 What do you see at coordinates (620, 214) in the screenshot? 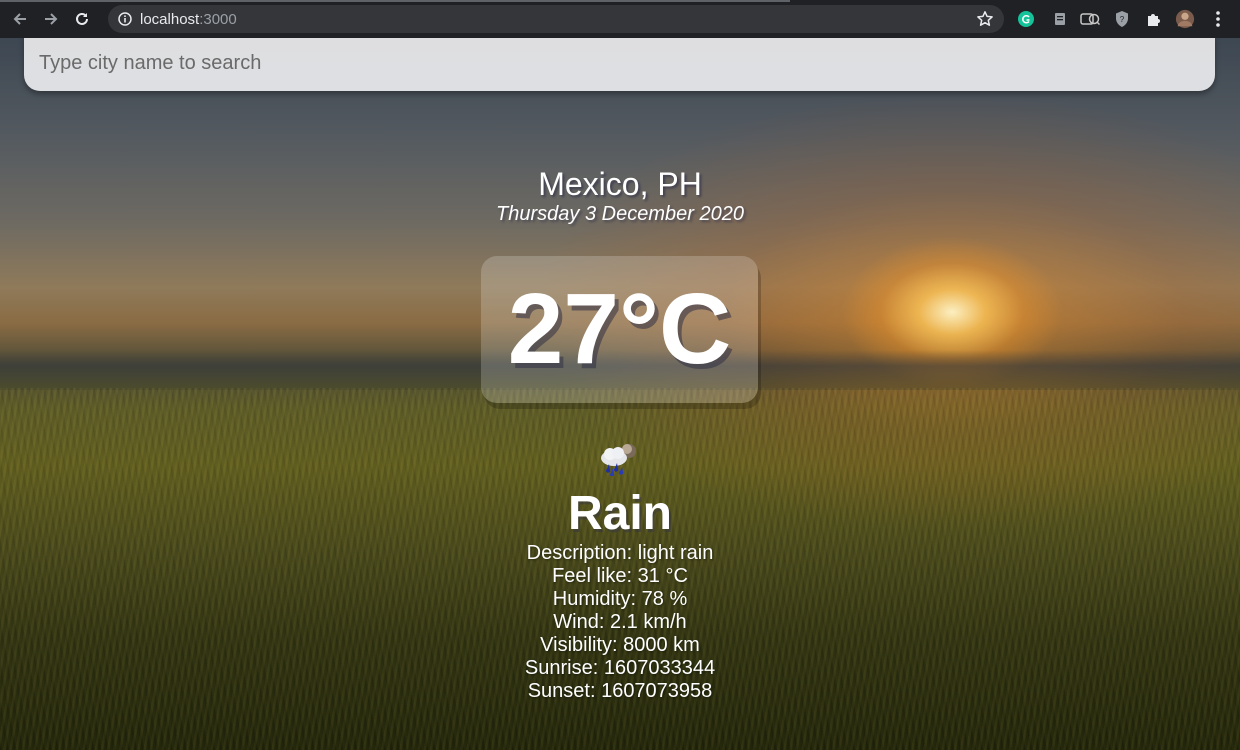
I see `current-date: Thursday 3 December 2020` at bounding box center [620, 214].